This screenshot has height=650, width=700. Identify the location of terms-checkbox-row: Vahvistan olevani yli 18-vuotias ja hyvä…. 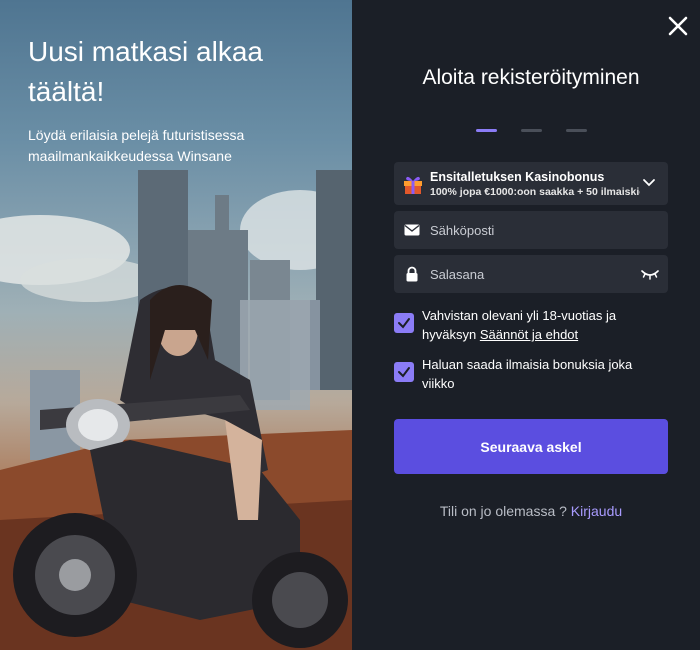
(529, 325).